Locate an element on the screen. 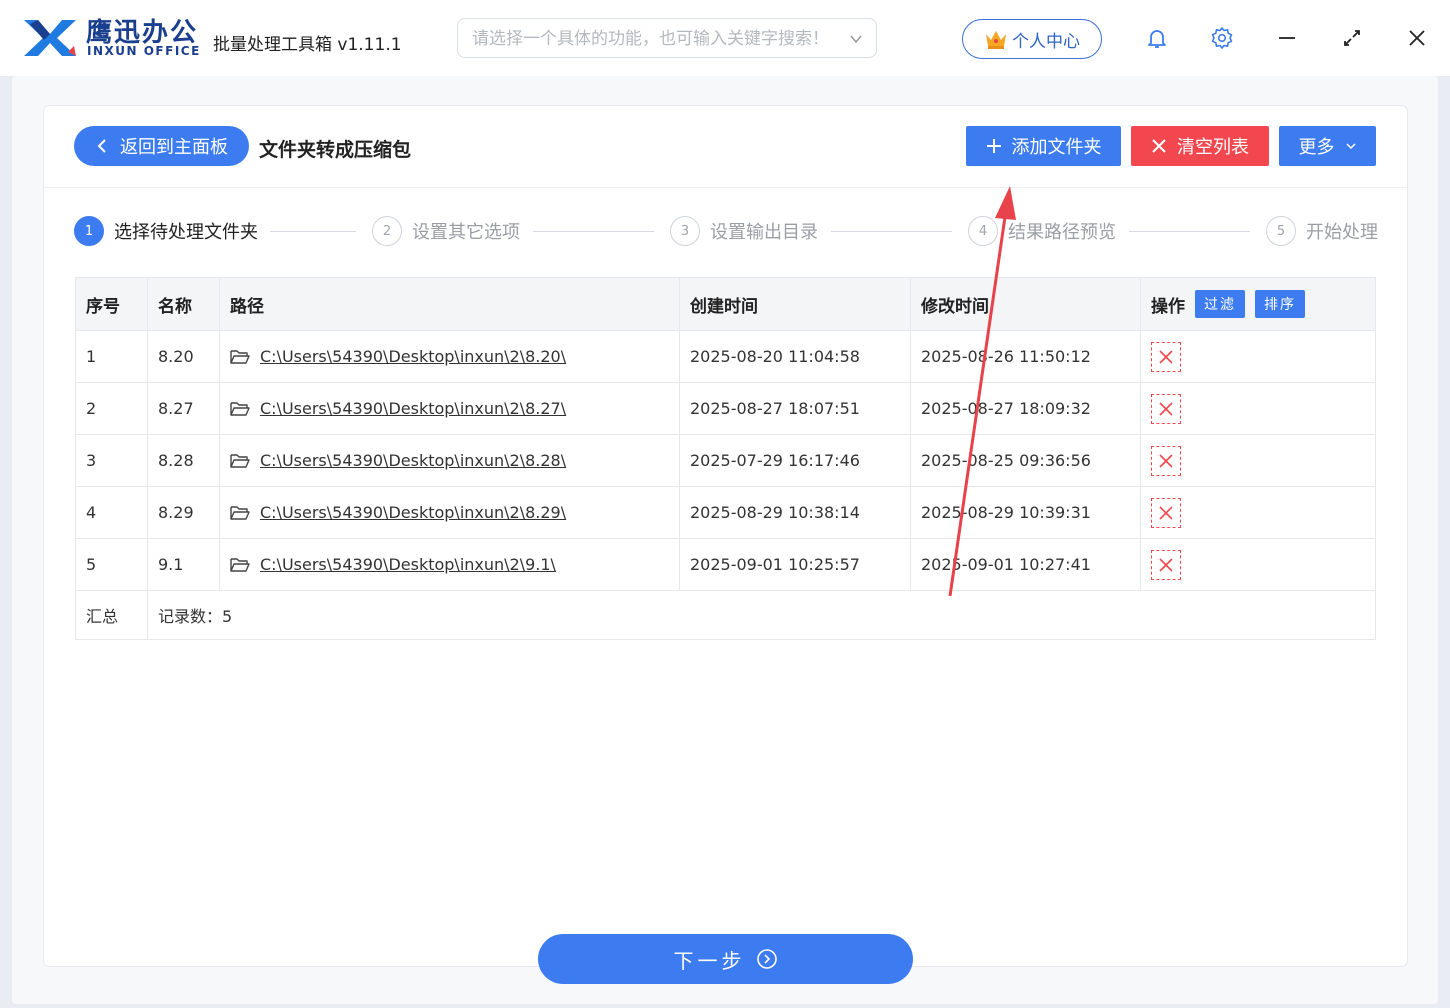  cell-modified: 2025-08-29 10:39:31 is located at coordinates (1026, 512).